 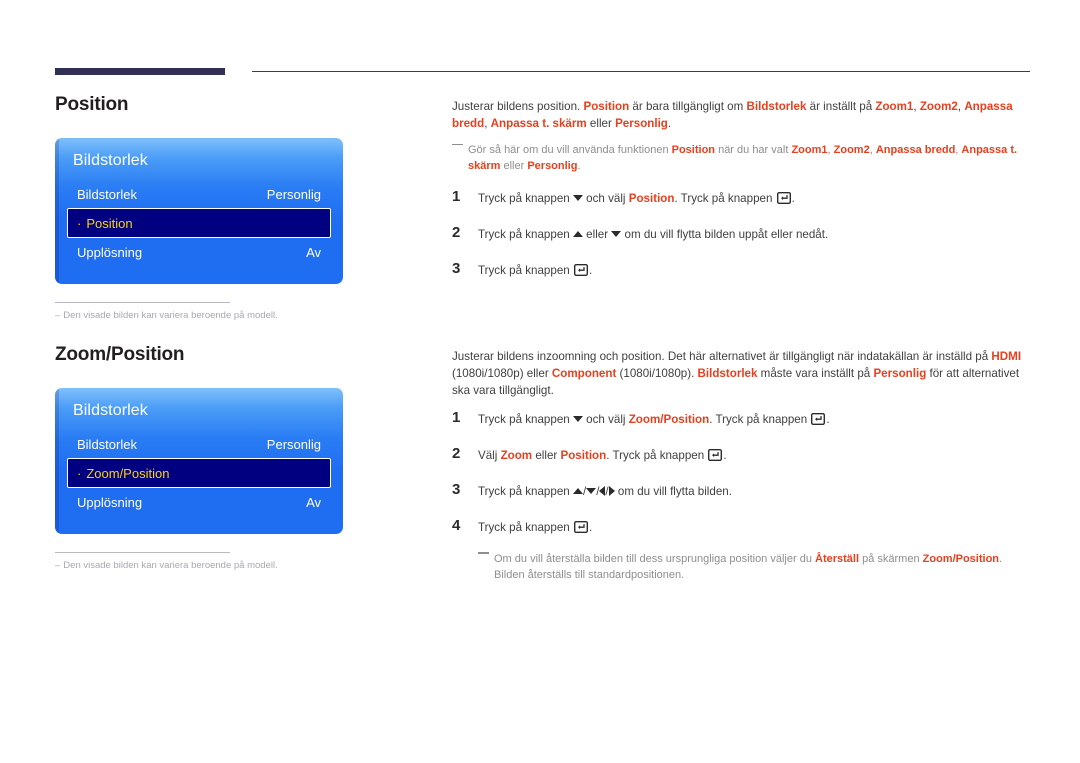 What do you see at coordinates (611, 491) in the screenshot?
I see `triangle-right-icon` at bounding box center [611, 491].